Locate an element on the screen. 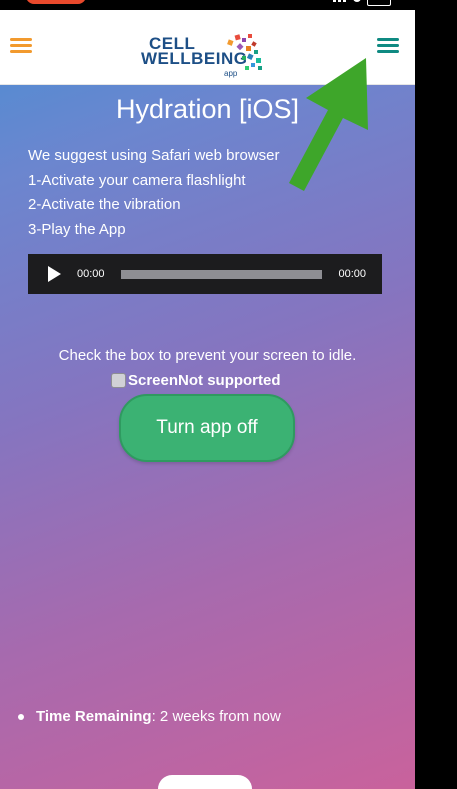 This screenshot has width=457, height=789. audio-player: 00:00 00:00 is located at coordinates (205, 274).